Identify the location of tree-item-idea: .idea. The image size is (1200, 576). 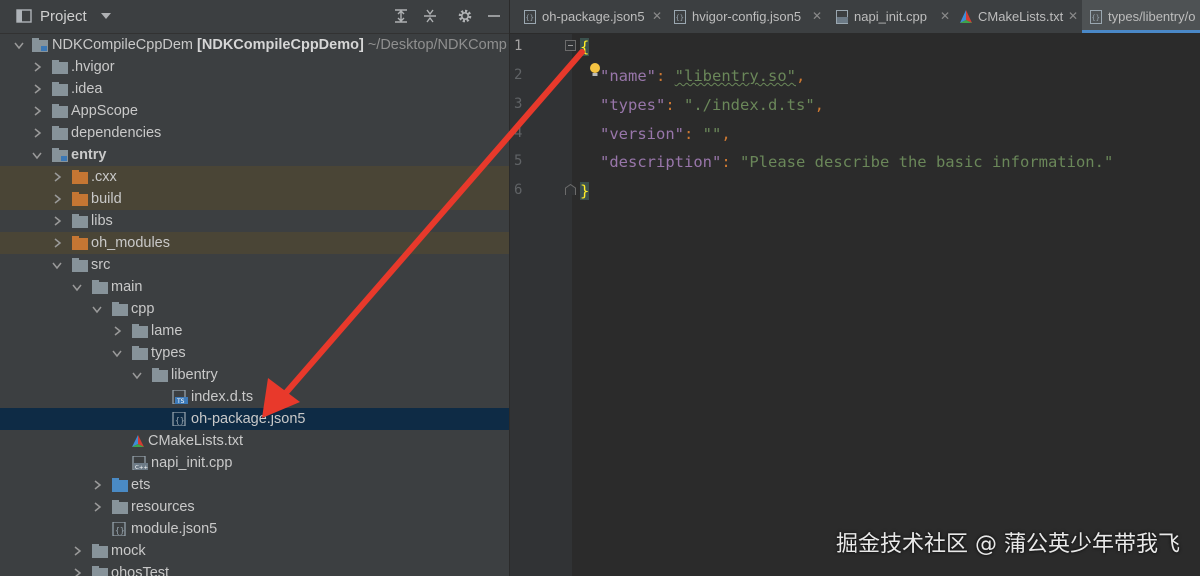
(254, 89).